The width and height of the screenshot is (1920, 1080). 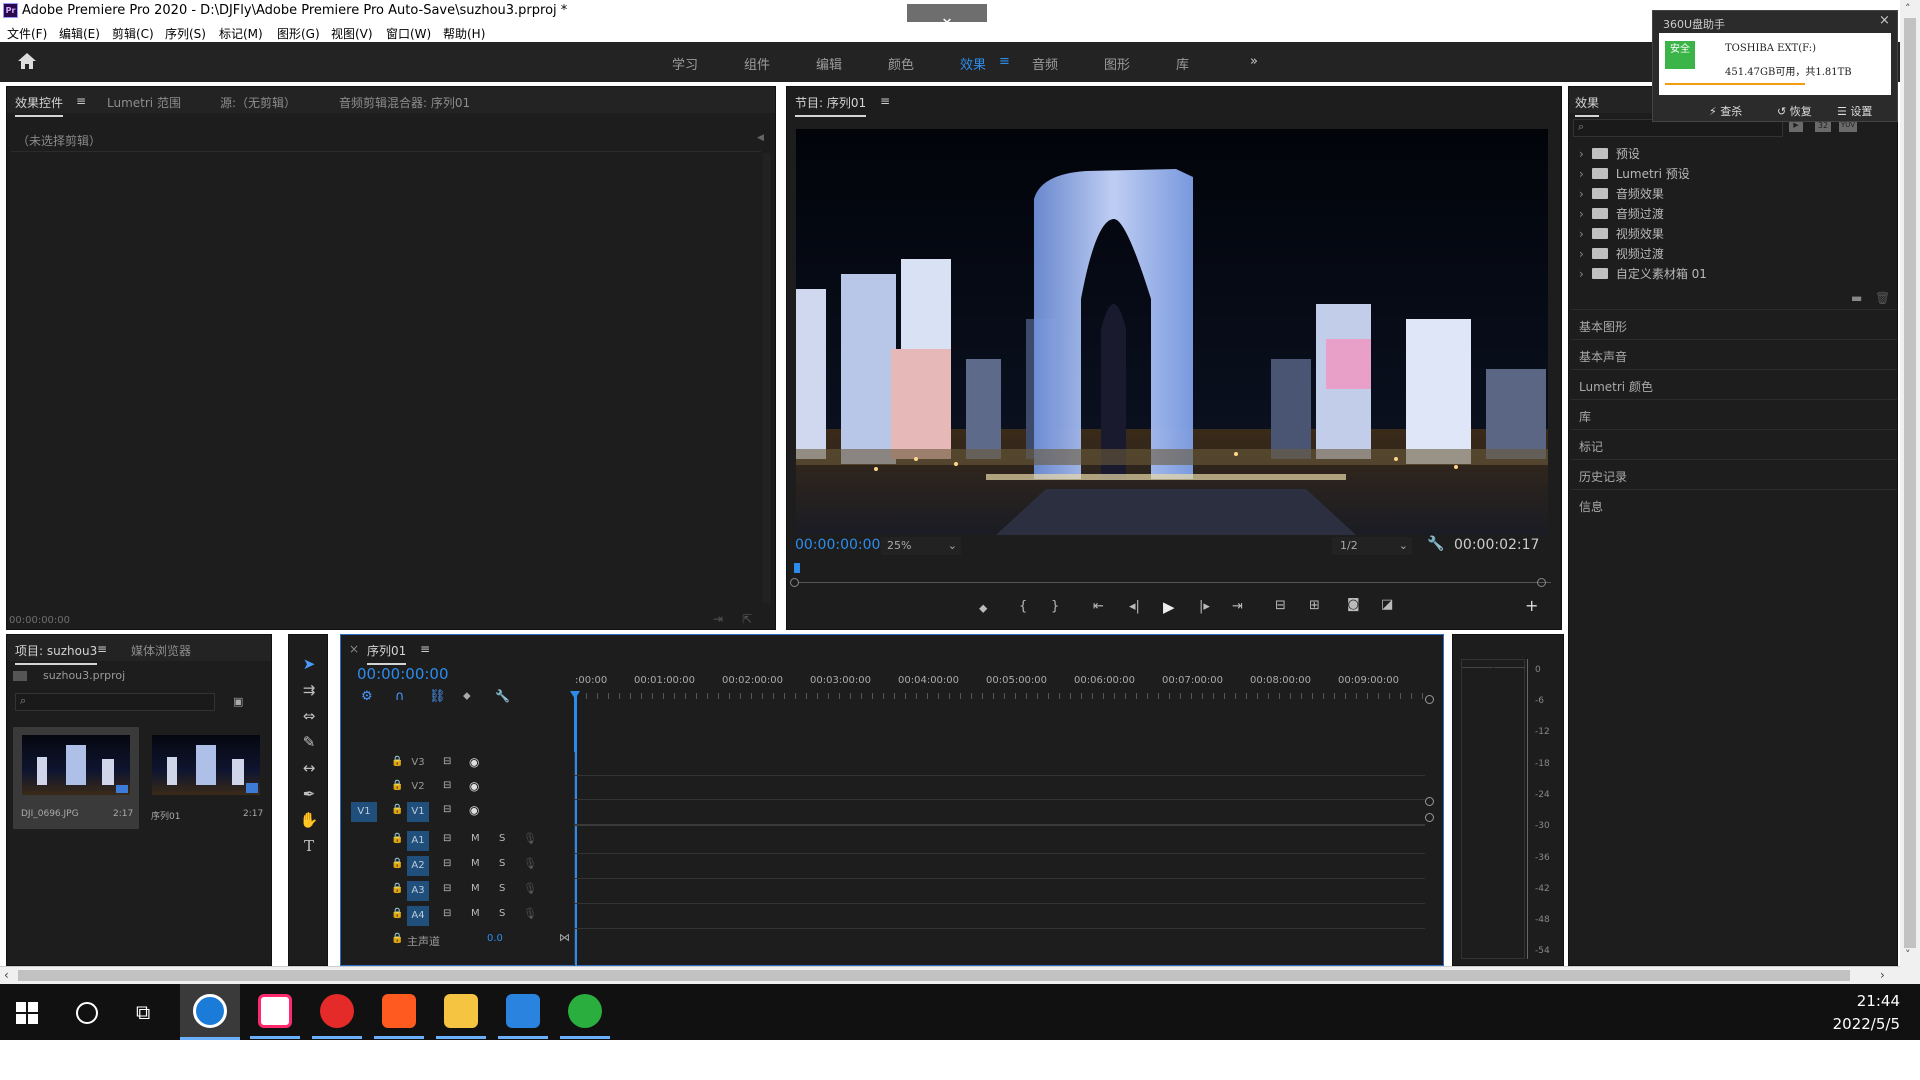 I want to click on file-explorer-icon, so click(x=461, y=1011).